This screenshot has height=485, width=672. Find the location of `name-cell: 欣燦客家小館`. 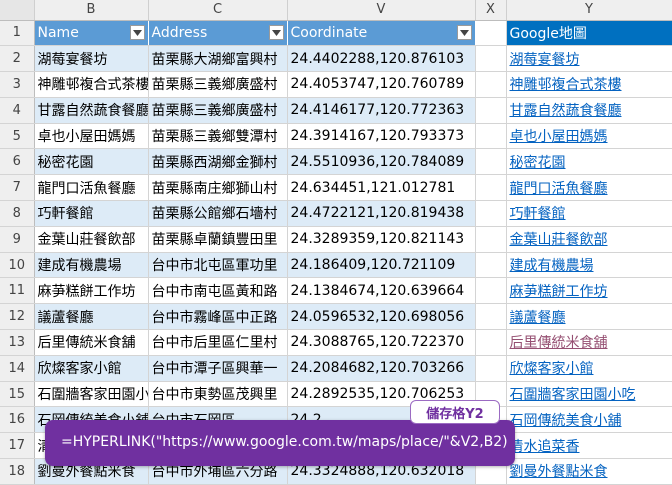

name-cell: 欣燦客家小館 is located at coordinates (91, 368).